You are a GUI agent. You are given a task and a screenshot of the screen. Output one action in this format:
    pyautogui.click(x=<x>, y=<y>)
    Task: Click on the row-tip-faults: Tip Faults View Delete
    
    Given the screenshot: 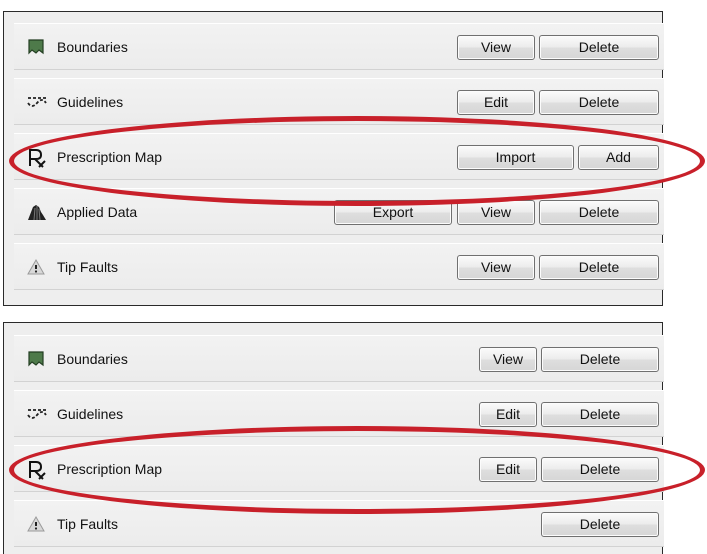 What is the action you would take?
    pyautogui.click(x=339, y=266)
    